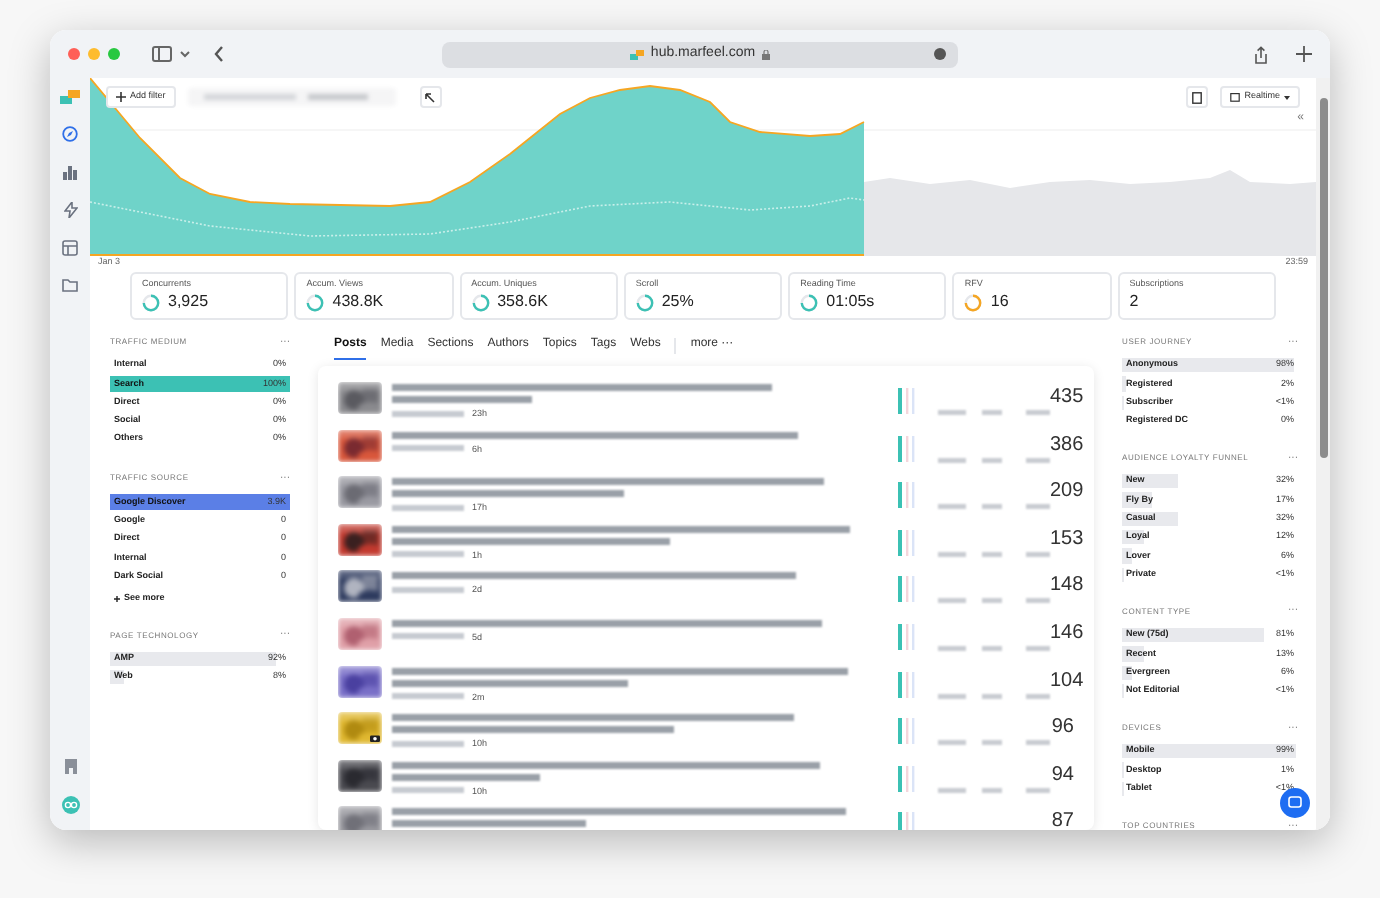 Image resolution: width=1380 pixels, height=898 pixels. Describe the element at coordinates (1304, 54) in the screenshot. I see `new-tab-icon` at that location.